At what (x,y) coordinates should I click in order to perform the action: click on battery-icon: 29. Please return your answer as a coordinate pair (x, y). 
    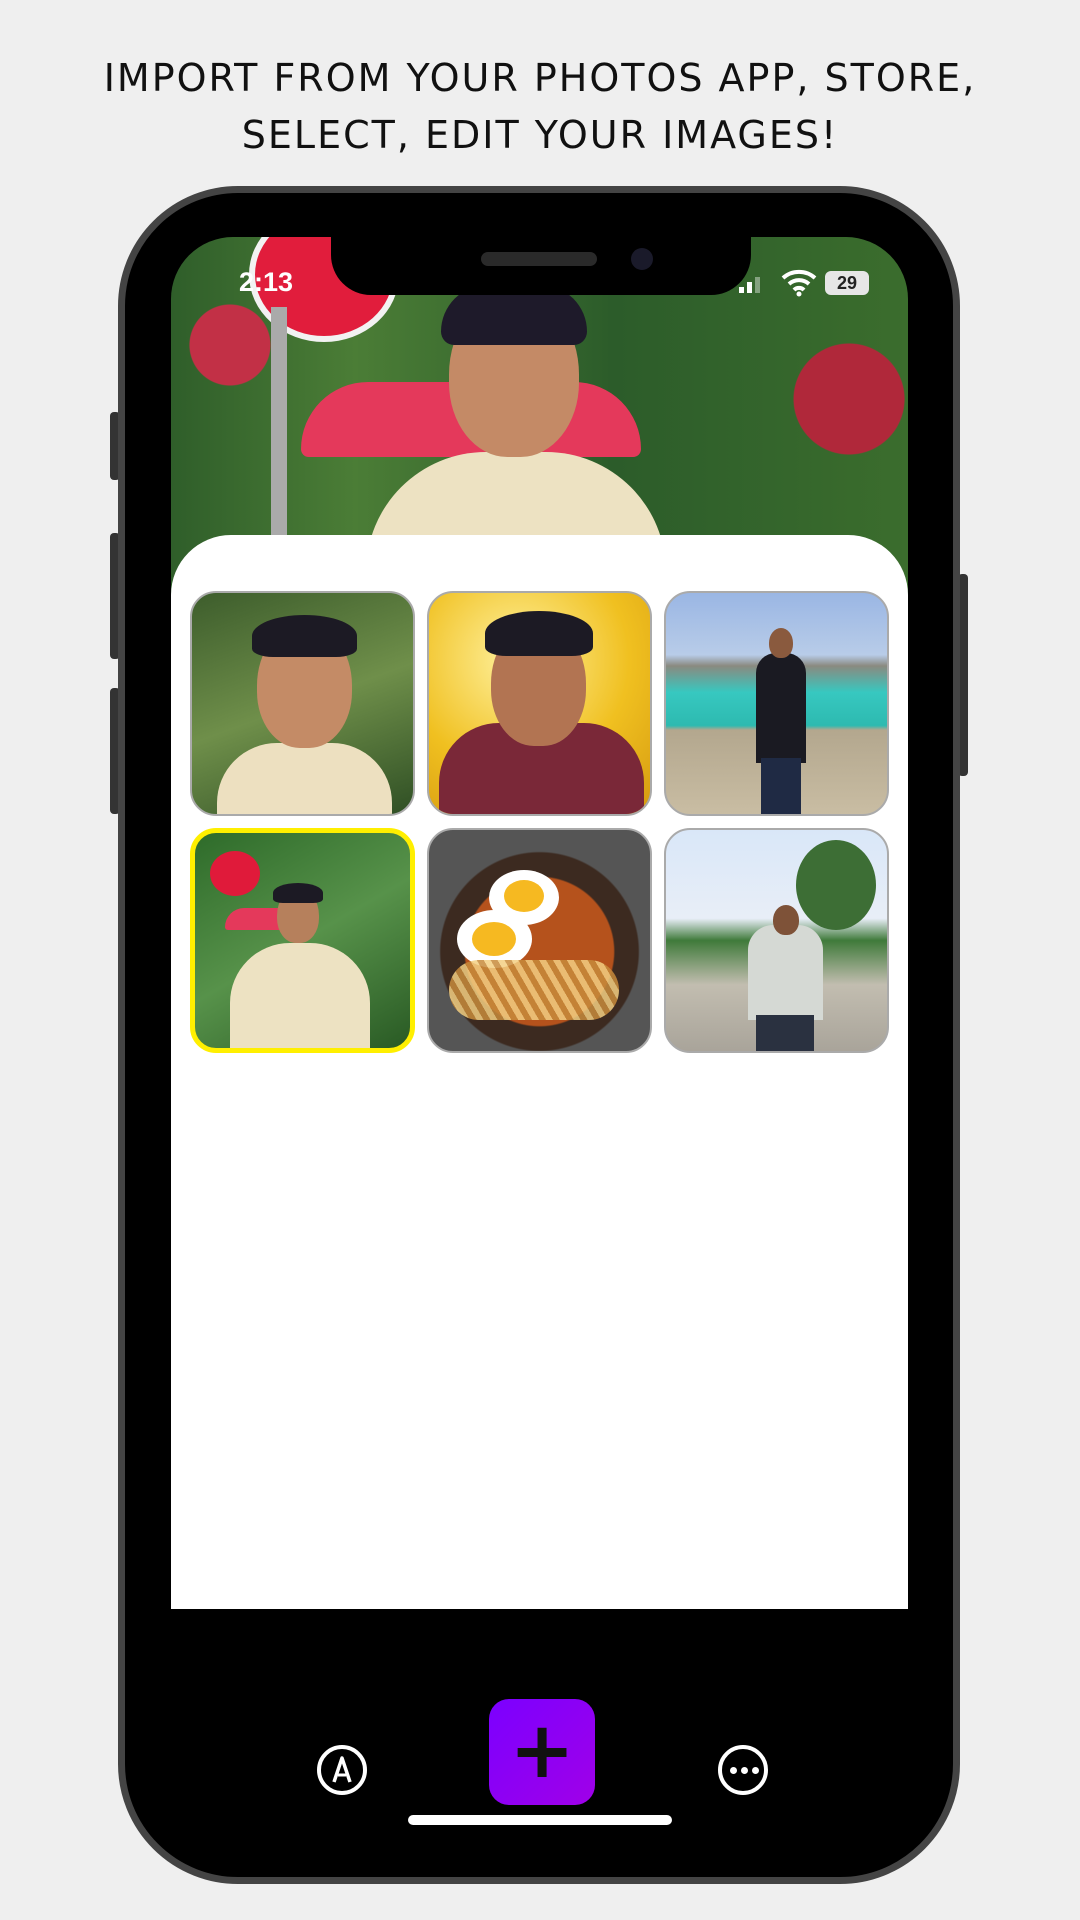
    Looking at the image, I should click on (847, 283).